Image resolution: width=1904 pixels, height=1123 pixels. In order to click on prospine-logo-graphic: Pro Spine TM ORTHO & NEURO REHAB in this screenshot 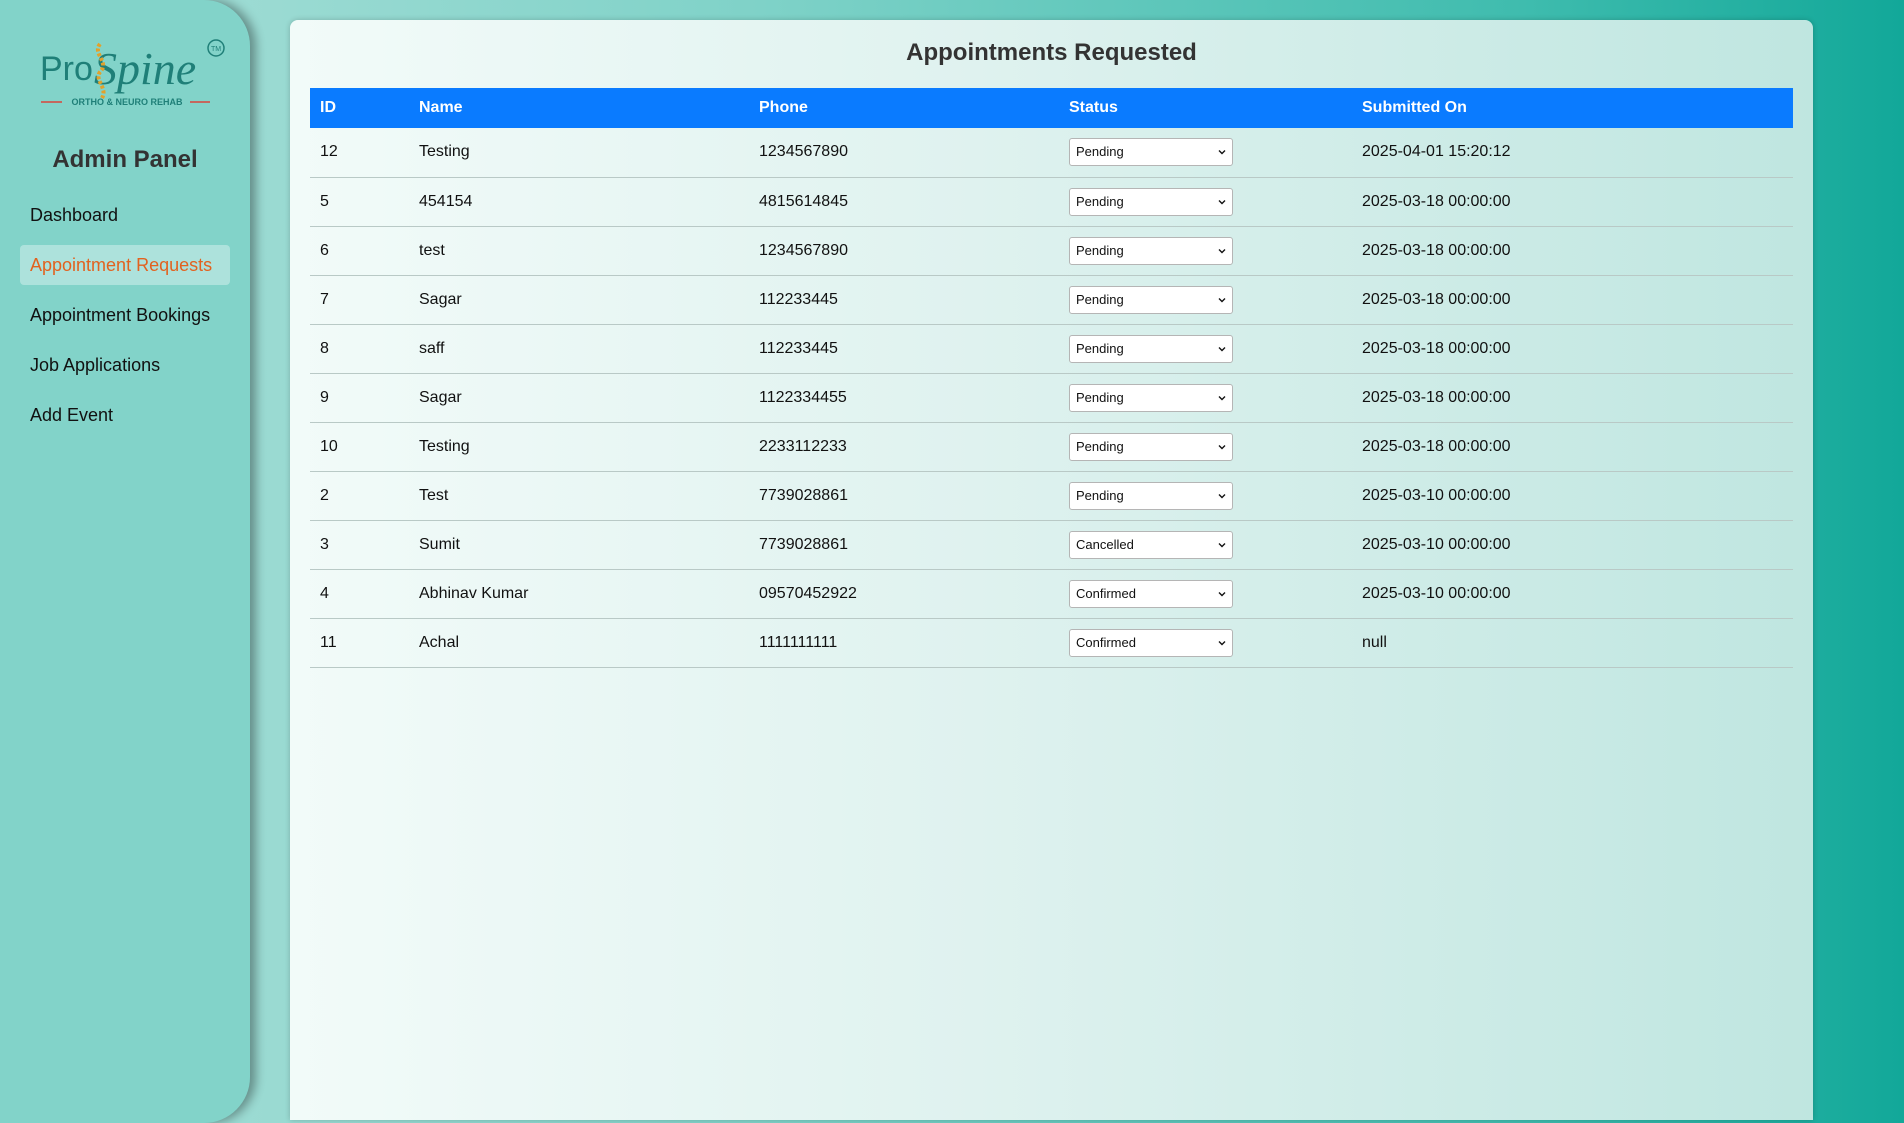, I will do `click(132, 73)`.